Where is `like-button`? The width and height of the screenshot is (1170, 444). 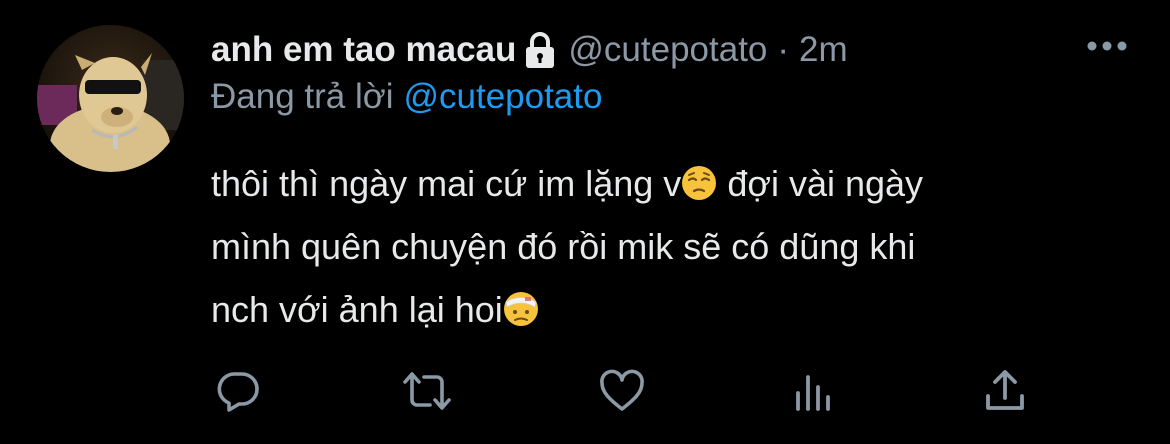 like-button is located at coordinates (622, 393).